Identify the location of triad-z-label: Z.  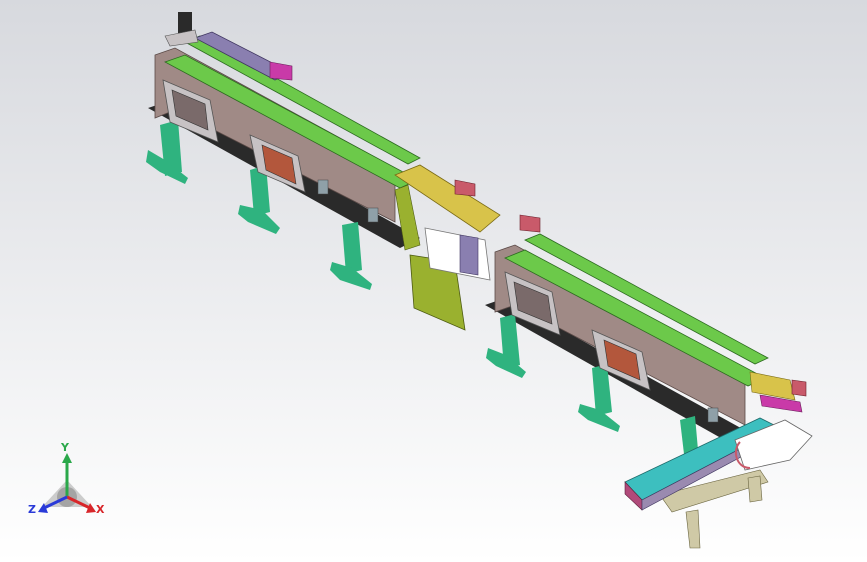
(32, 509).